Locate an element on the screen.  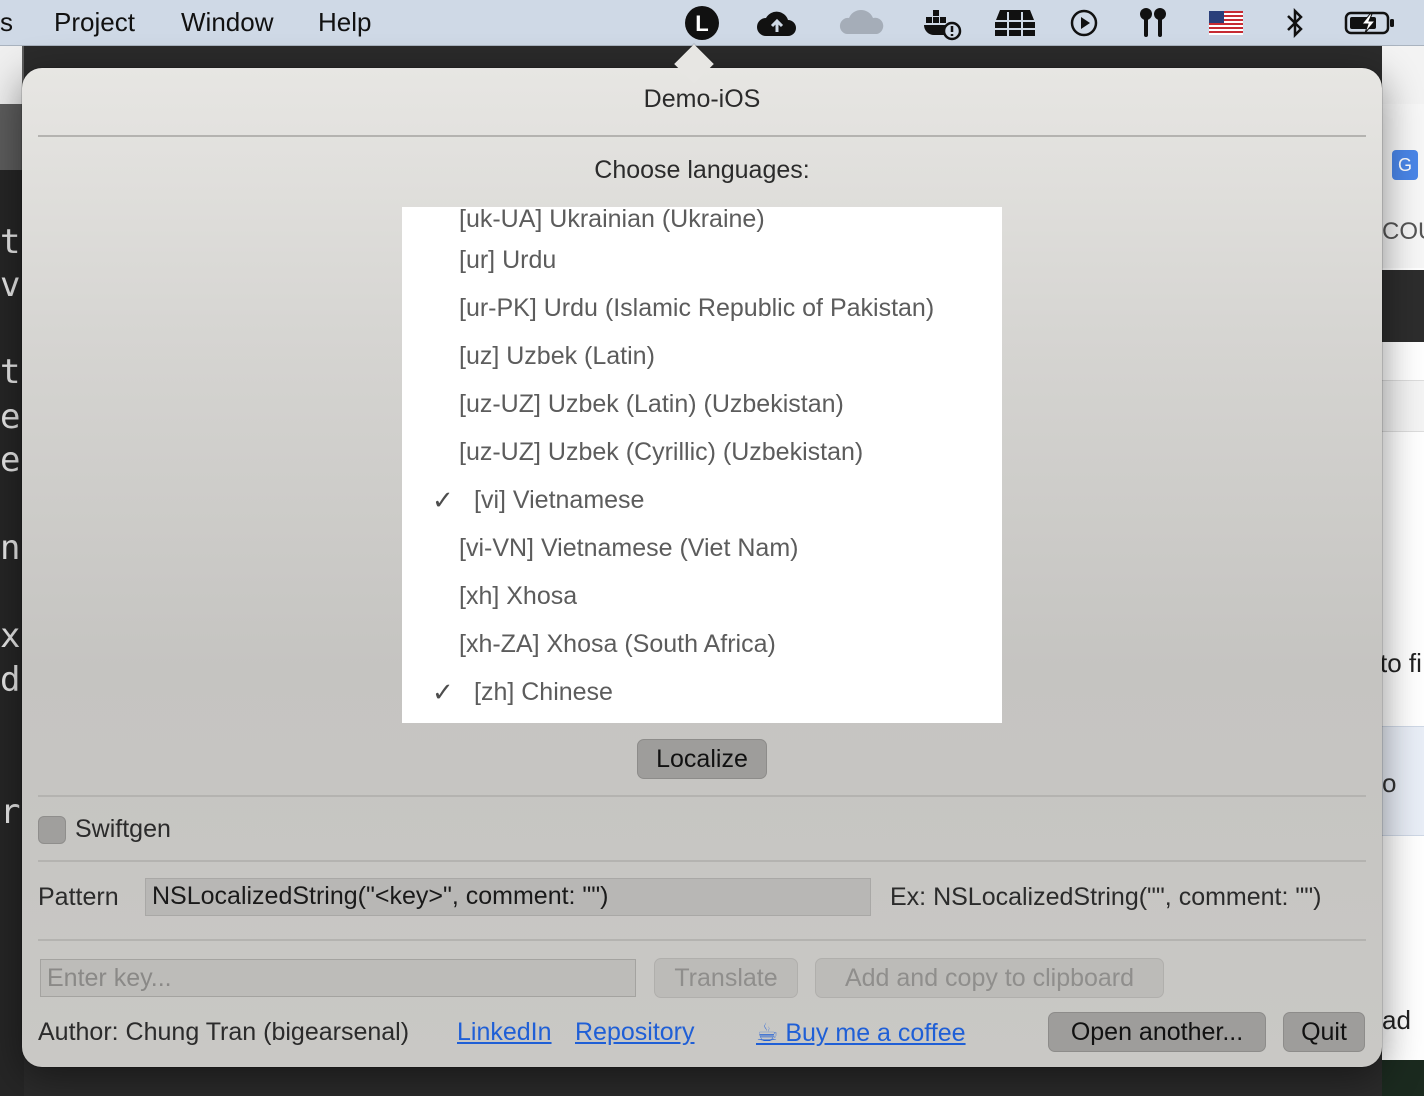
menu-item-app: s is located at coordinates (6, 22).